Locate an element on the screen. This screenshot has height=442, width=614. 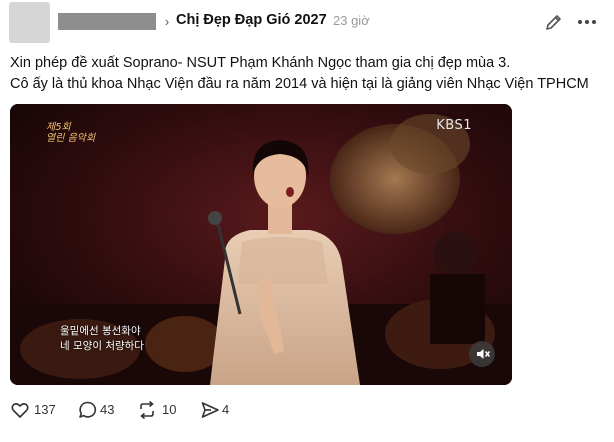
community-name: Chị Đẹp Đạp Gió 2027 is located at coordinates (251, 20).